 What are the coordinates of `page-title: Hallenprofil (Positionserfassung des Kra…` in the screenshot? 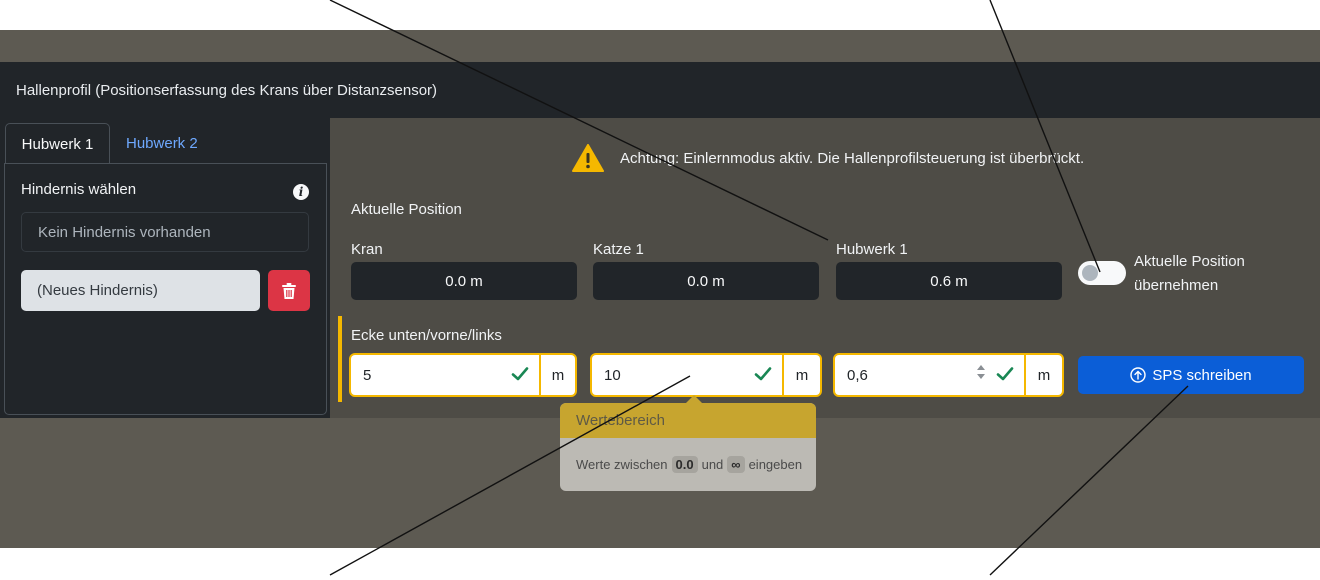 It's located at (227, 90).